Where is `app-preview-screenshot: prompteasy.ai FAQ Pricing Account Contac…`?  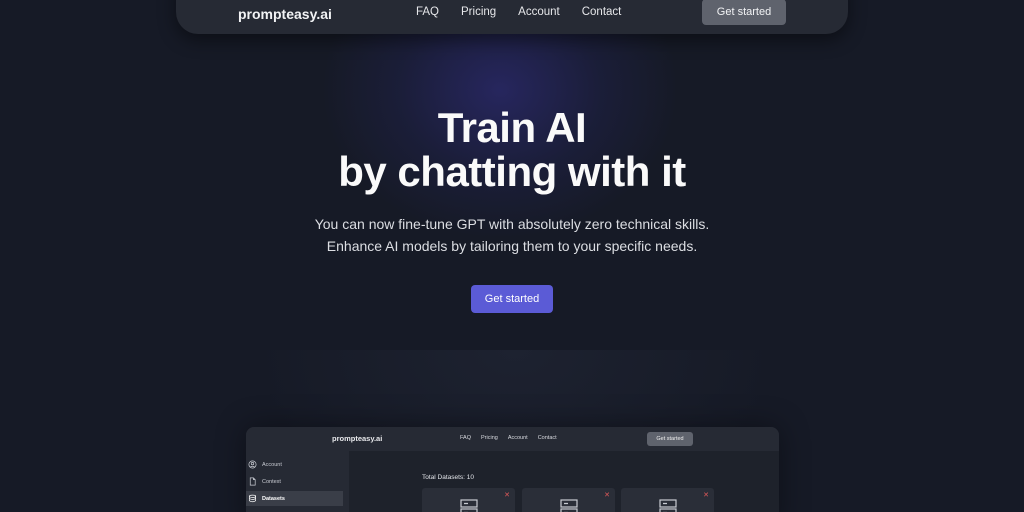 app-preview-screenshot: prompteasy.ai FAQ Pricing Account Contac… is located at coordinates (512, 469).